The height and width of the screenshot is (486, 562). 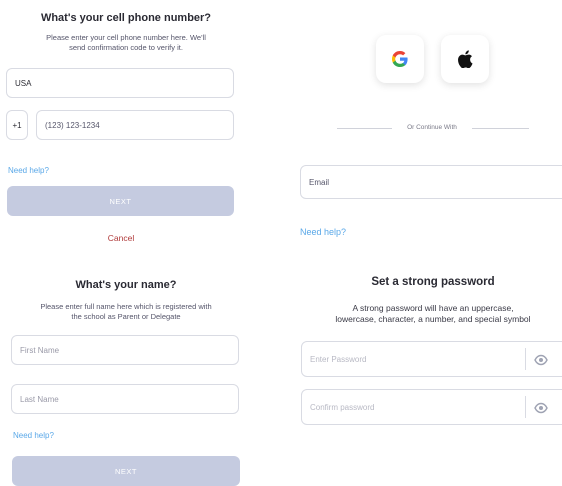 What do you see at coordinates (431, 359) in the screenshot?
I see `password-input: Enter Password` at bounding box center [431, 359].